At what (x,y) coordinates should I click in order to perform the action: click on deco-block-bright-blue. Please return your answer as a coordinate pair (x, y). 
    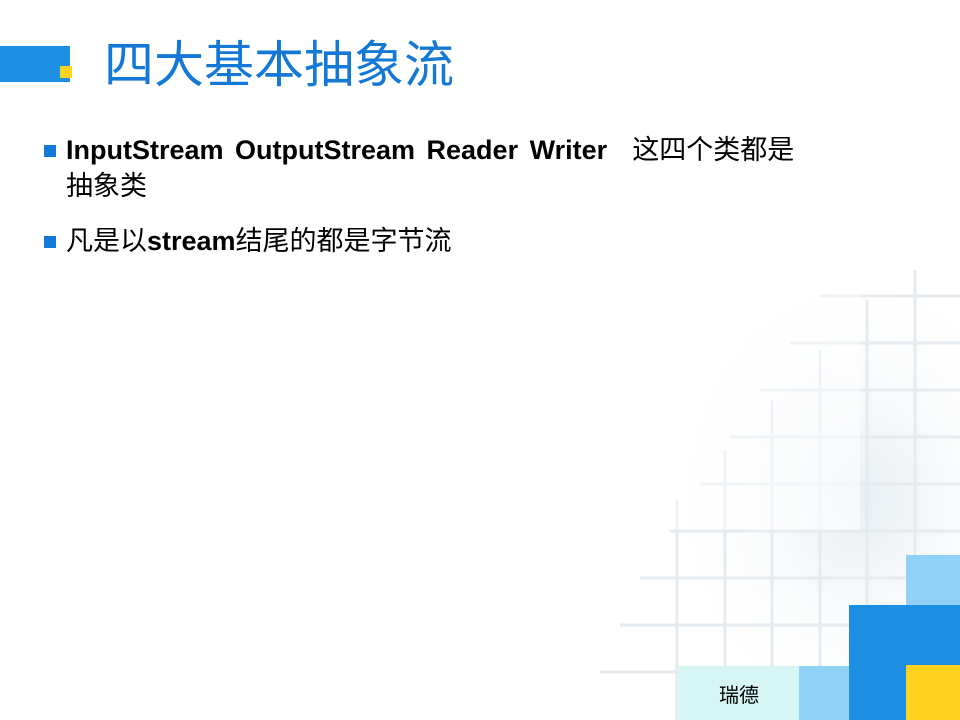
    Looking at the image, I should click on (904, 635).